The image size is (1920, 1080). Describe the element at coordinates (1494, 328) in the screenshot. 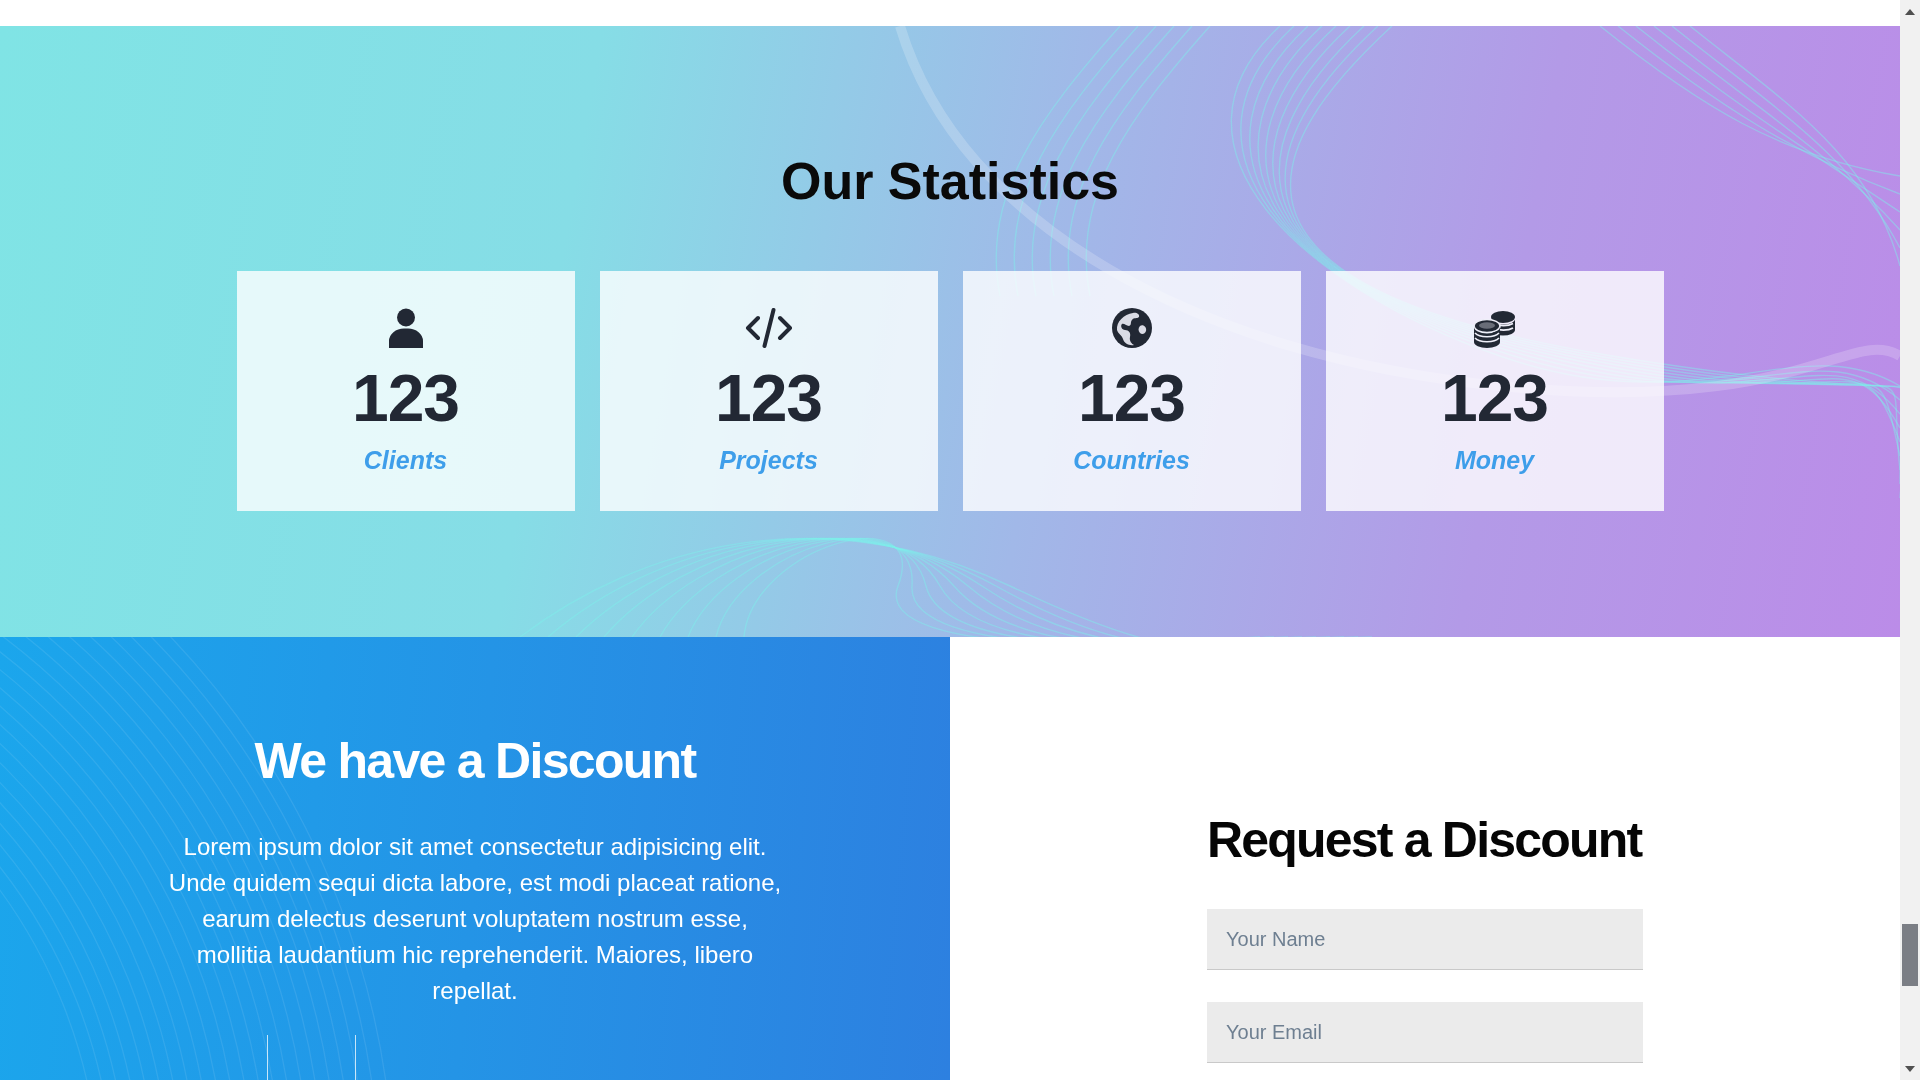

I see `coins-icon` at that location.